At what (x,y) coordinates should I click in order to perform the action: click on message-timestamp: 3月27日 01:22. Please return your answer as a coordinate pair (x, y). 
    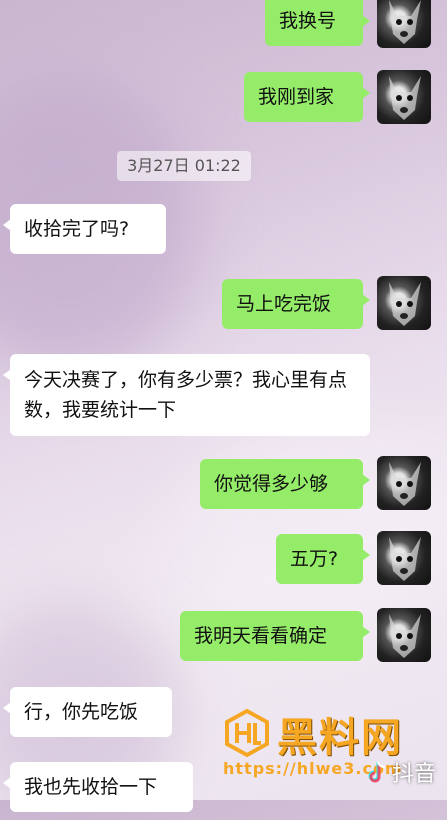
    Looking at the image, I should click on (184, 166).